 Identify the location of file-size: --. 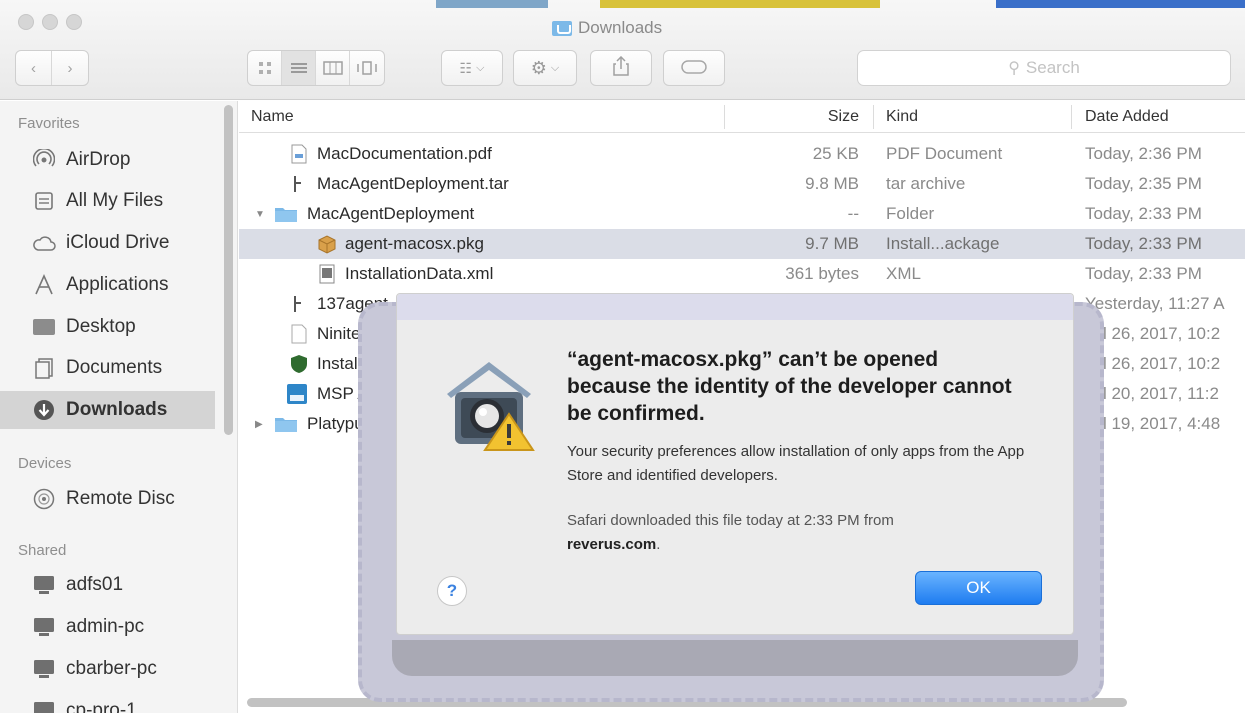
(853, 213).